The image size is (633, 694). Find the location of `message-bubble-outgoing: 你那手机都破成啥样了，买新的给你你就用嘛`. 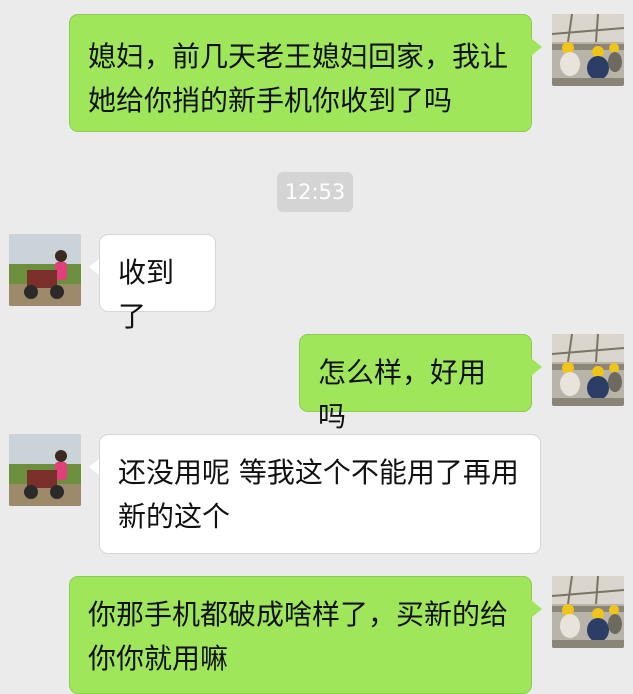

message-bubble-outgoing: 你那手机都破成啥样了，买新的给你你就用嘛 is located at coordinates (300, 635).